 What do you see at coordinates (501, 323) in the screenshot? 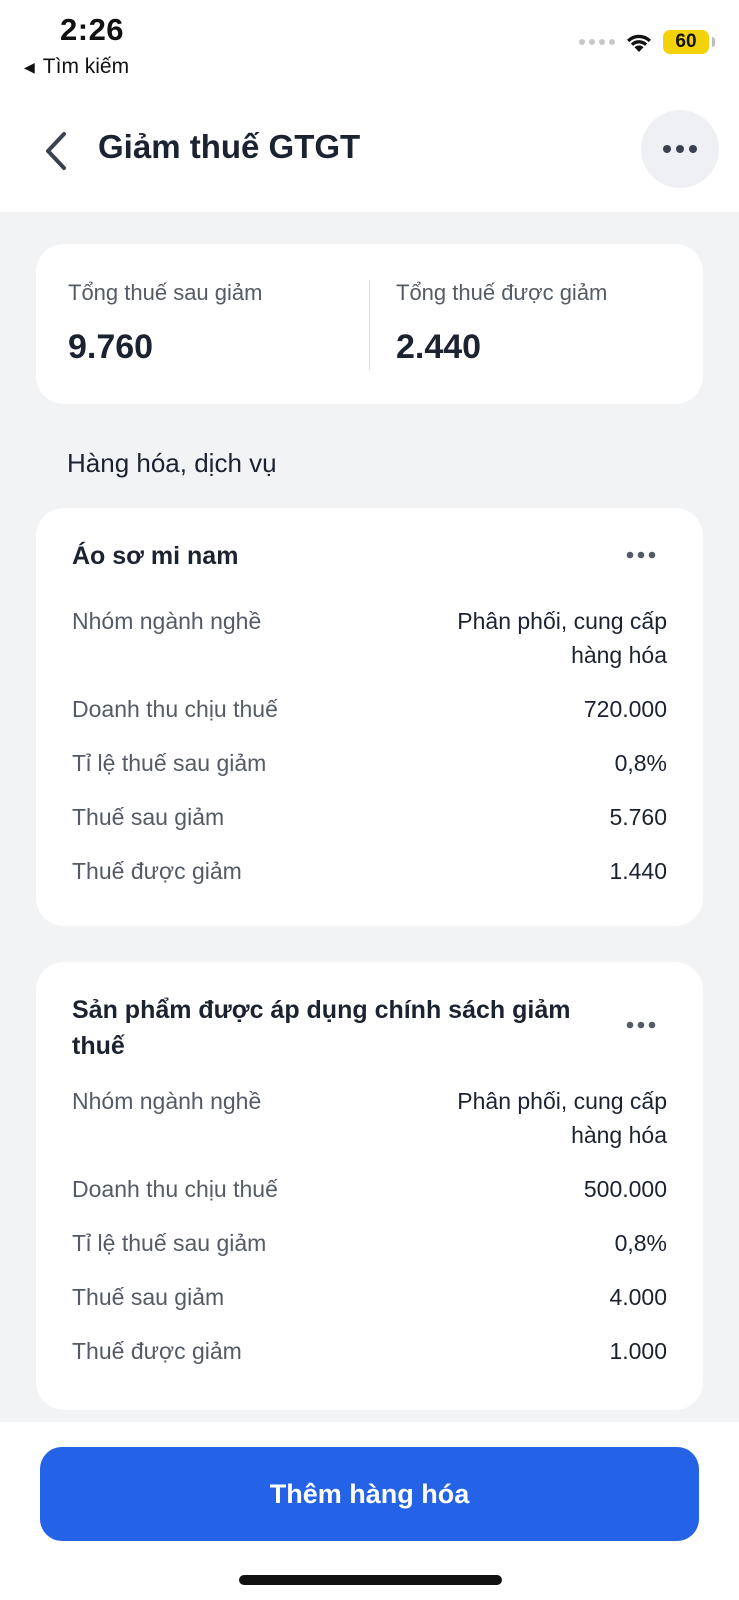
I see `total-reduced: Tổng thuế được giảm 2.440` at bounding box center [501, 323].